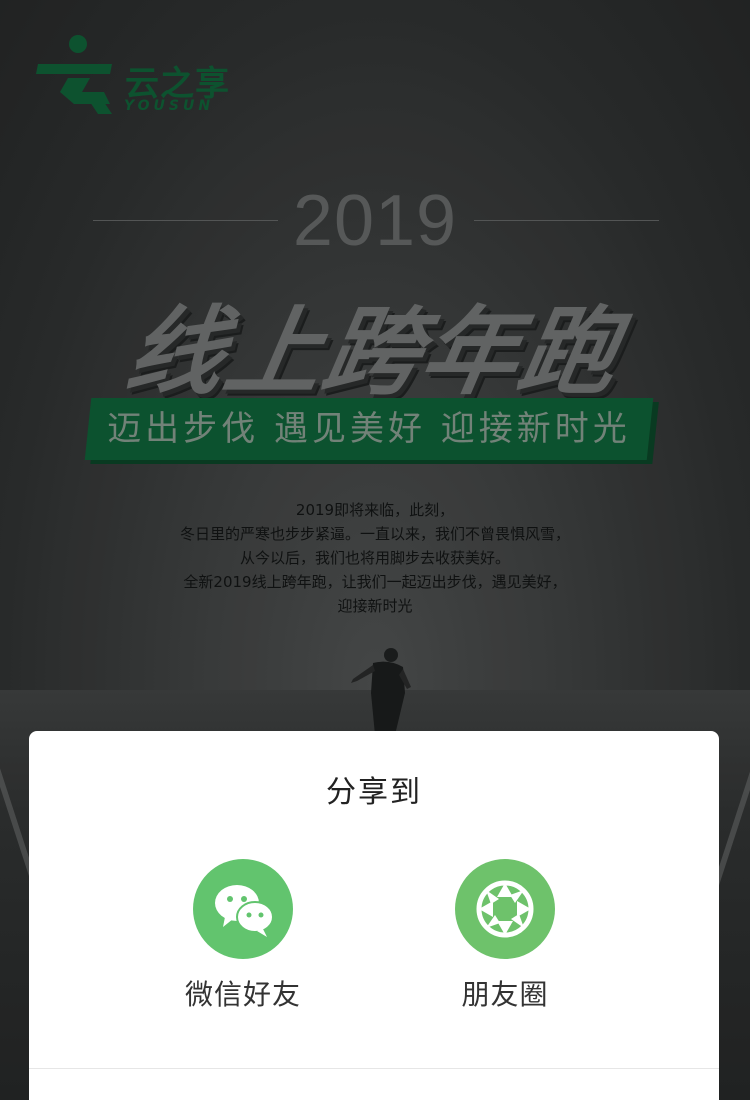  What do you see at coordinates (243, 909) in the screenshot?
I see `wechat-icon` at bounding box center [243, 909].